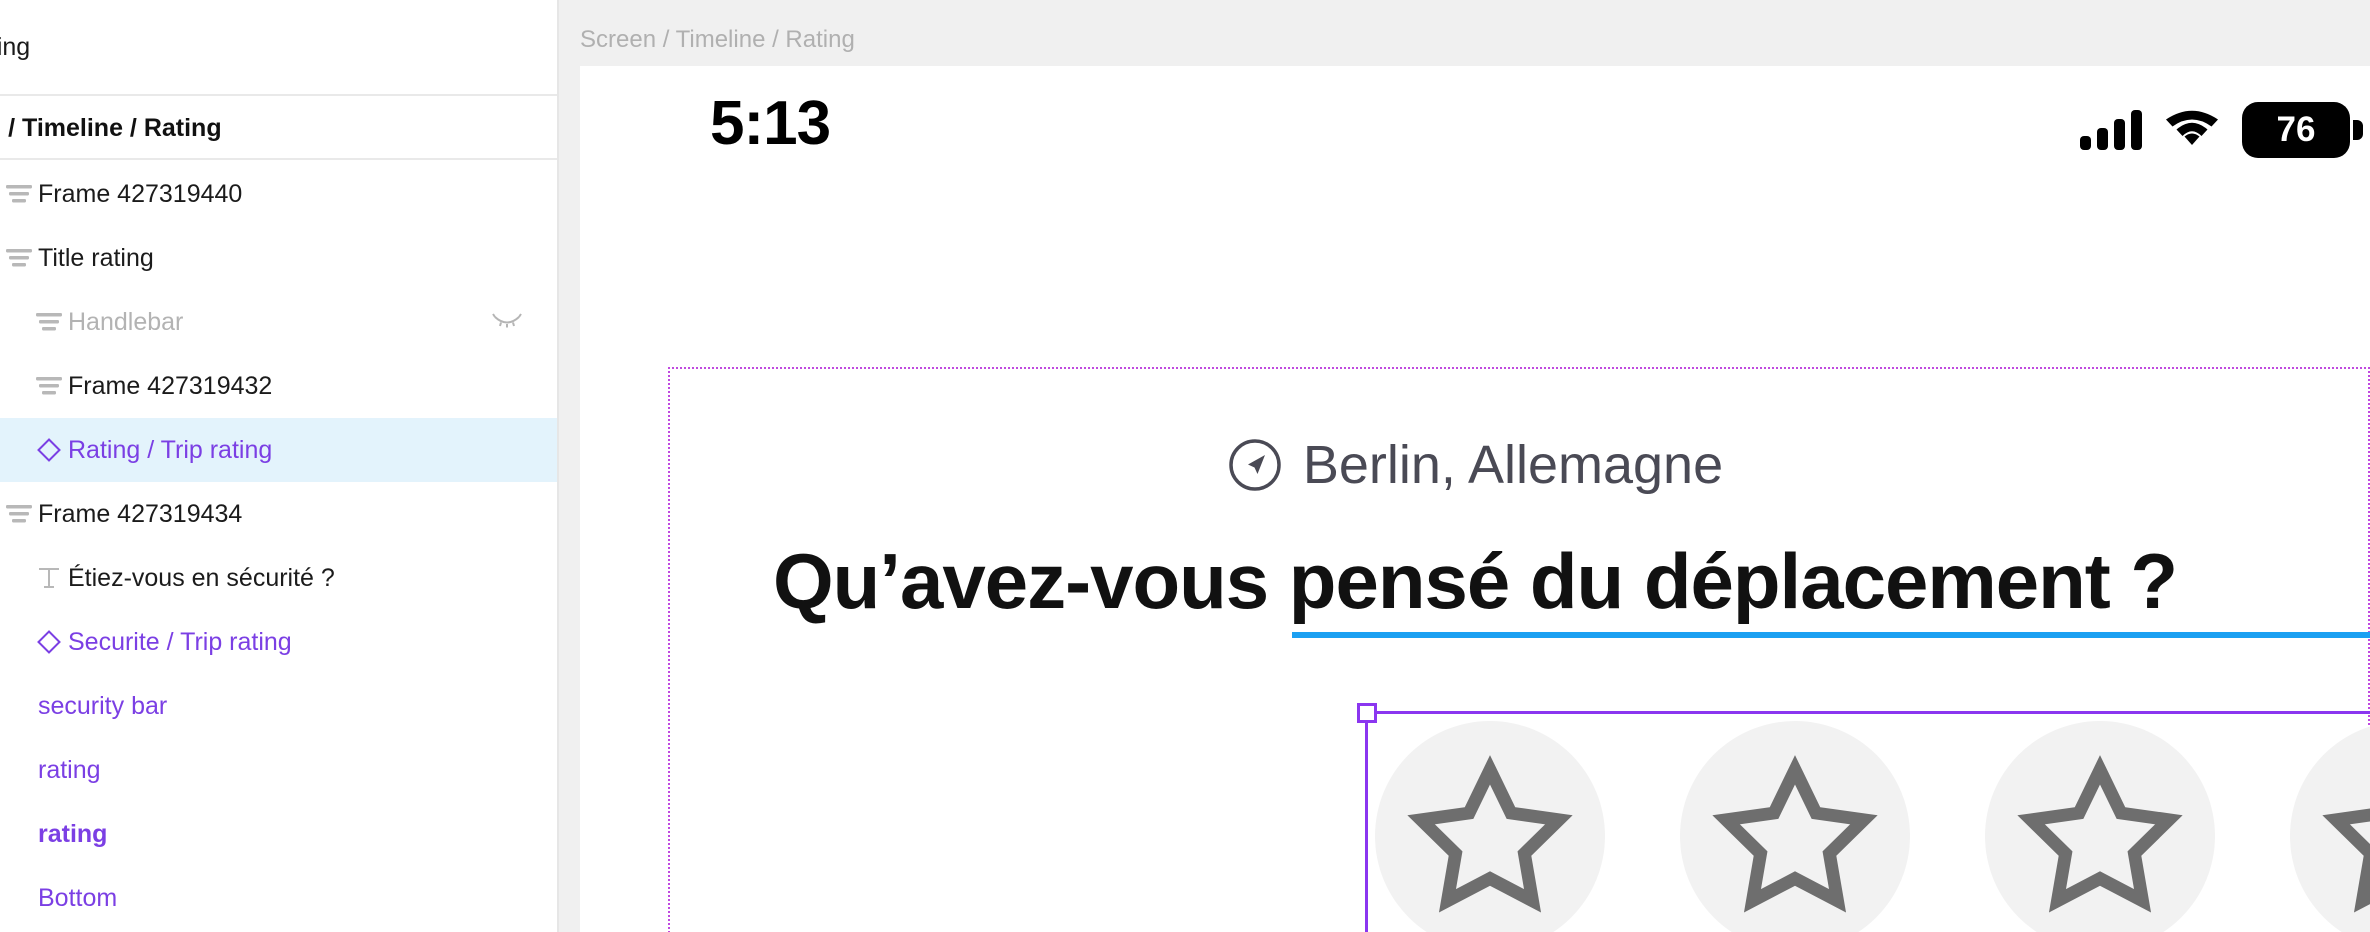  What do you see at coordinates (170, 385) in the screenshot?
I see `layer-row-label: Frame 427319432` at bounding box center [170, 385].